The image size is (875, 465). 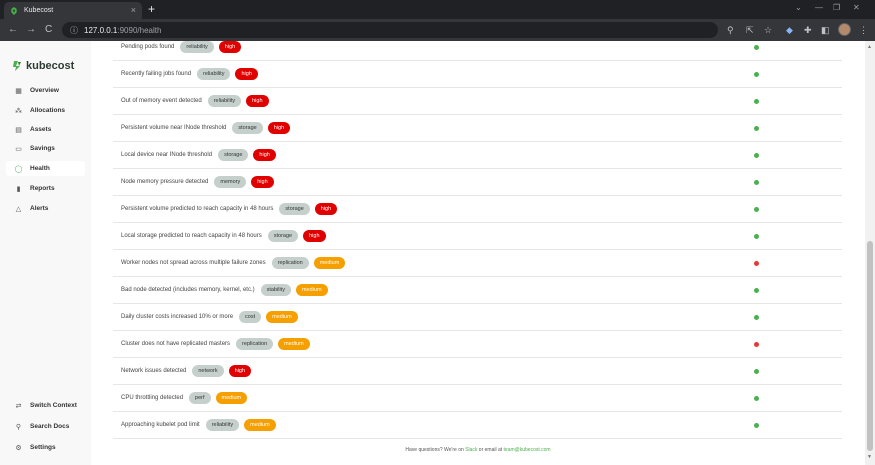 What do you see at coordinates (151, 9) in the screenshot?
I see `new-tab-button: +` at bounding box center [151, 9].